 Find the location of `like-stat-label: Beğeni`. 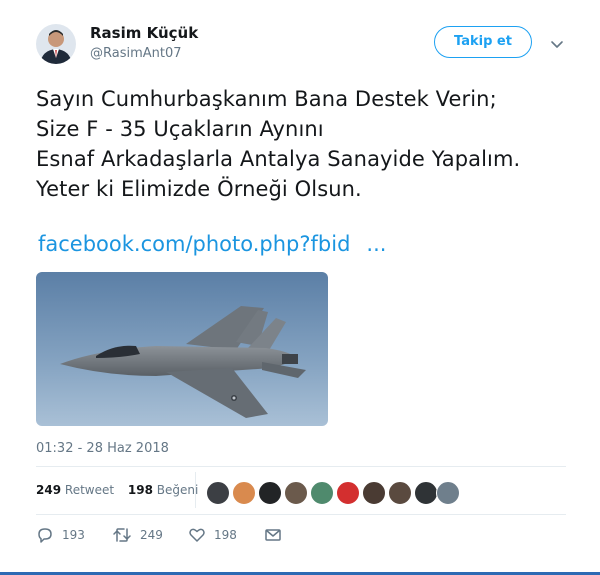

like-stat-label: Beğeni is located at coordinates (177, 490).